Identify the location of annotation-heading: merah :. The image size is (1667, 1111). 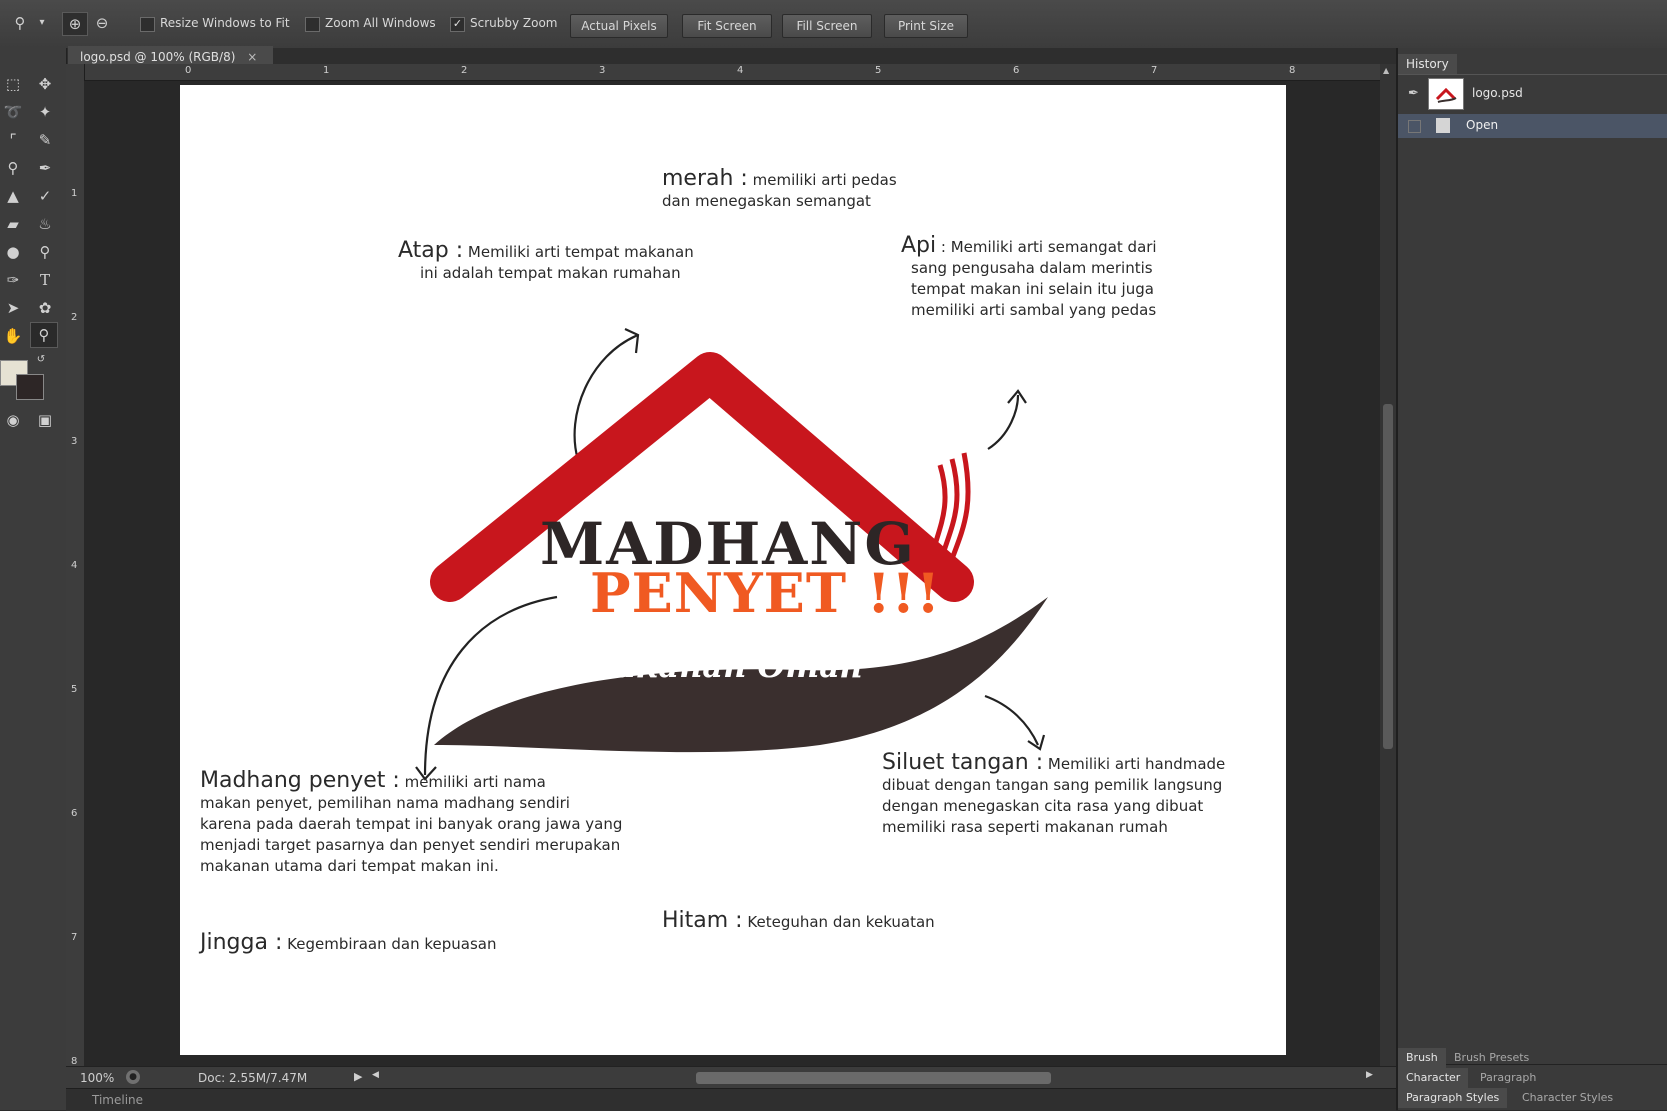
(705, 178).